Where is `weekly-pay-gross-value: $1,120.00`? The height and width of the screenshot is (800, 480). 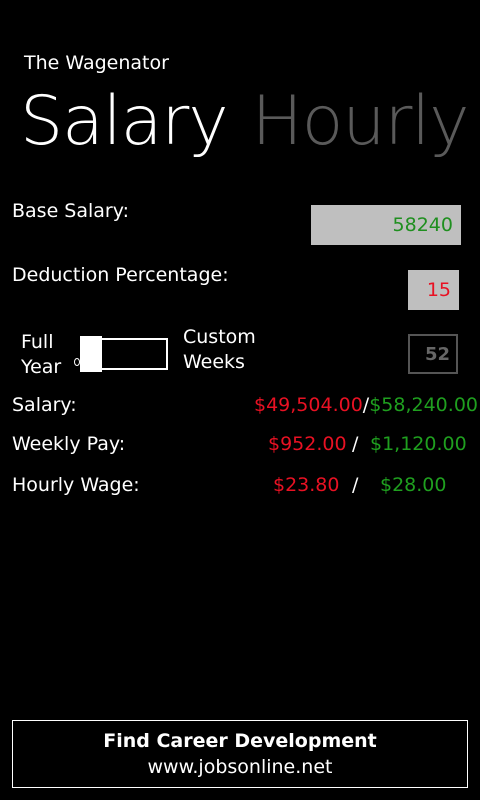
weekly-pay-gross-value: $1,120.00 is located at coordinates (418, 444).